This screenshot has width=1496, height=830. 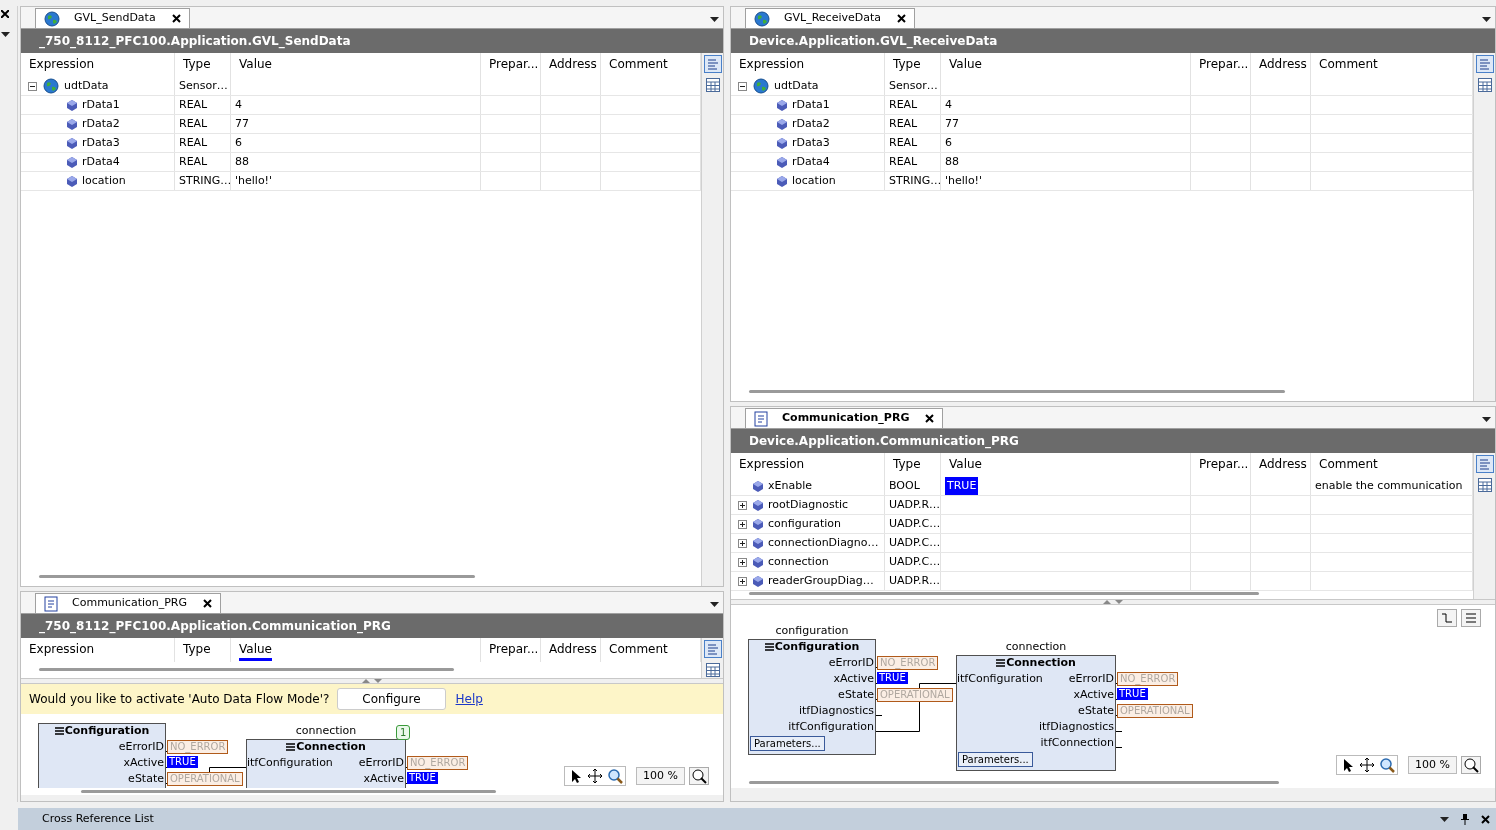 I want to click on object-path-title: Device.Application.GVL_ReceiveData, so click(x=873, y=41).